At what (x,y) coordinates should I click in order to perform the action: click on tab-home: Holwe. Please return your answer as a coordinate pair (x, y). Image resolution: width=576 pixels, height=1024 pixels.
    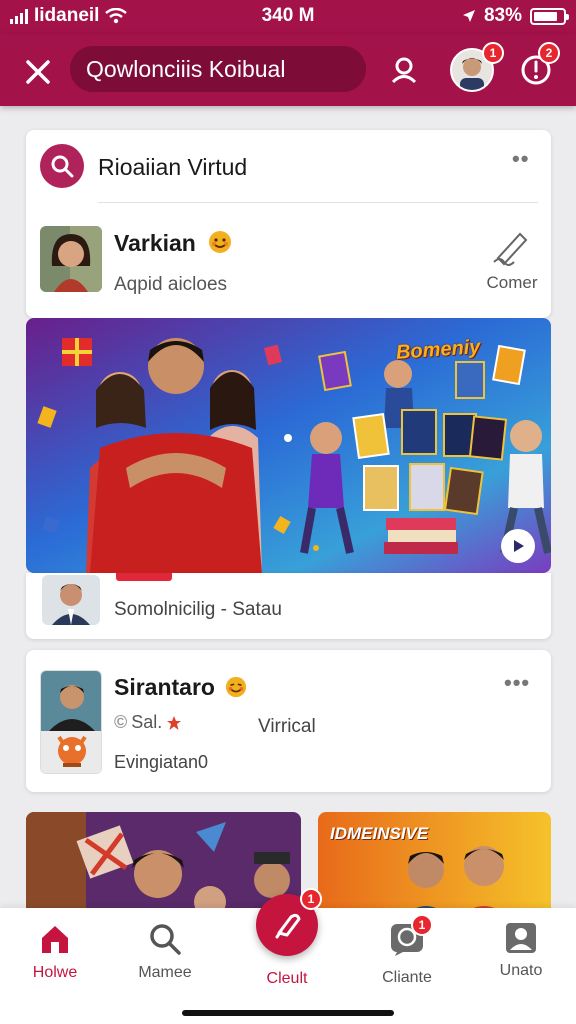
    Looking at the image, I should click on (55, 953).